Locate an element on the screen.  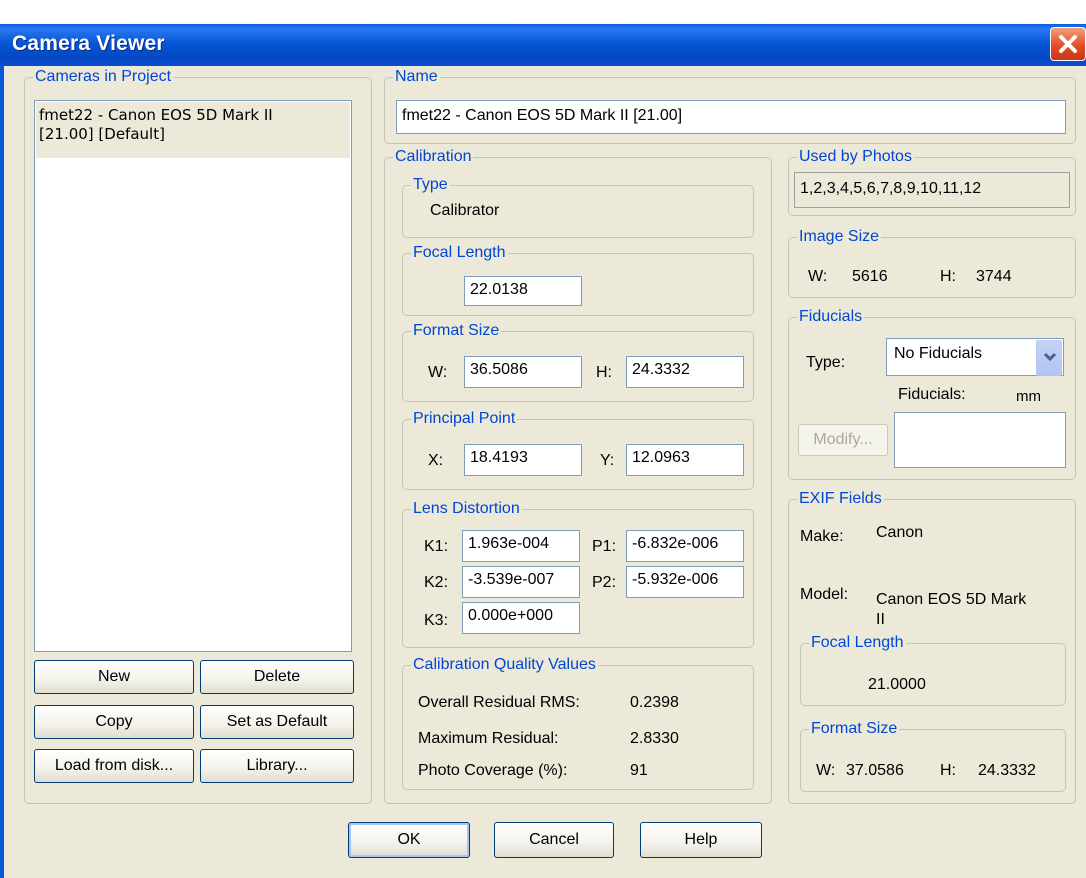
exif-format-size-group: Format Size is located at coordinates (933, 756).